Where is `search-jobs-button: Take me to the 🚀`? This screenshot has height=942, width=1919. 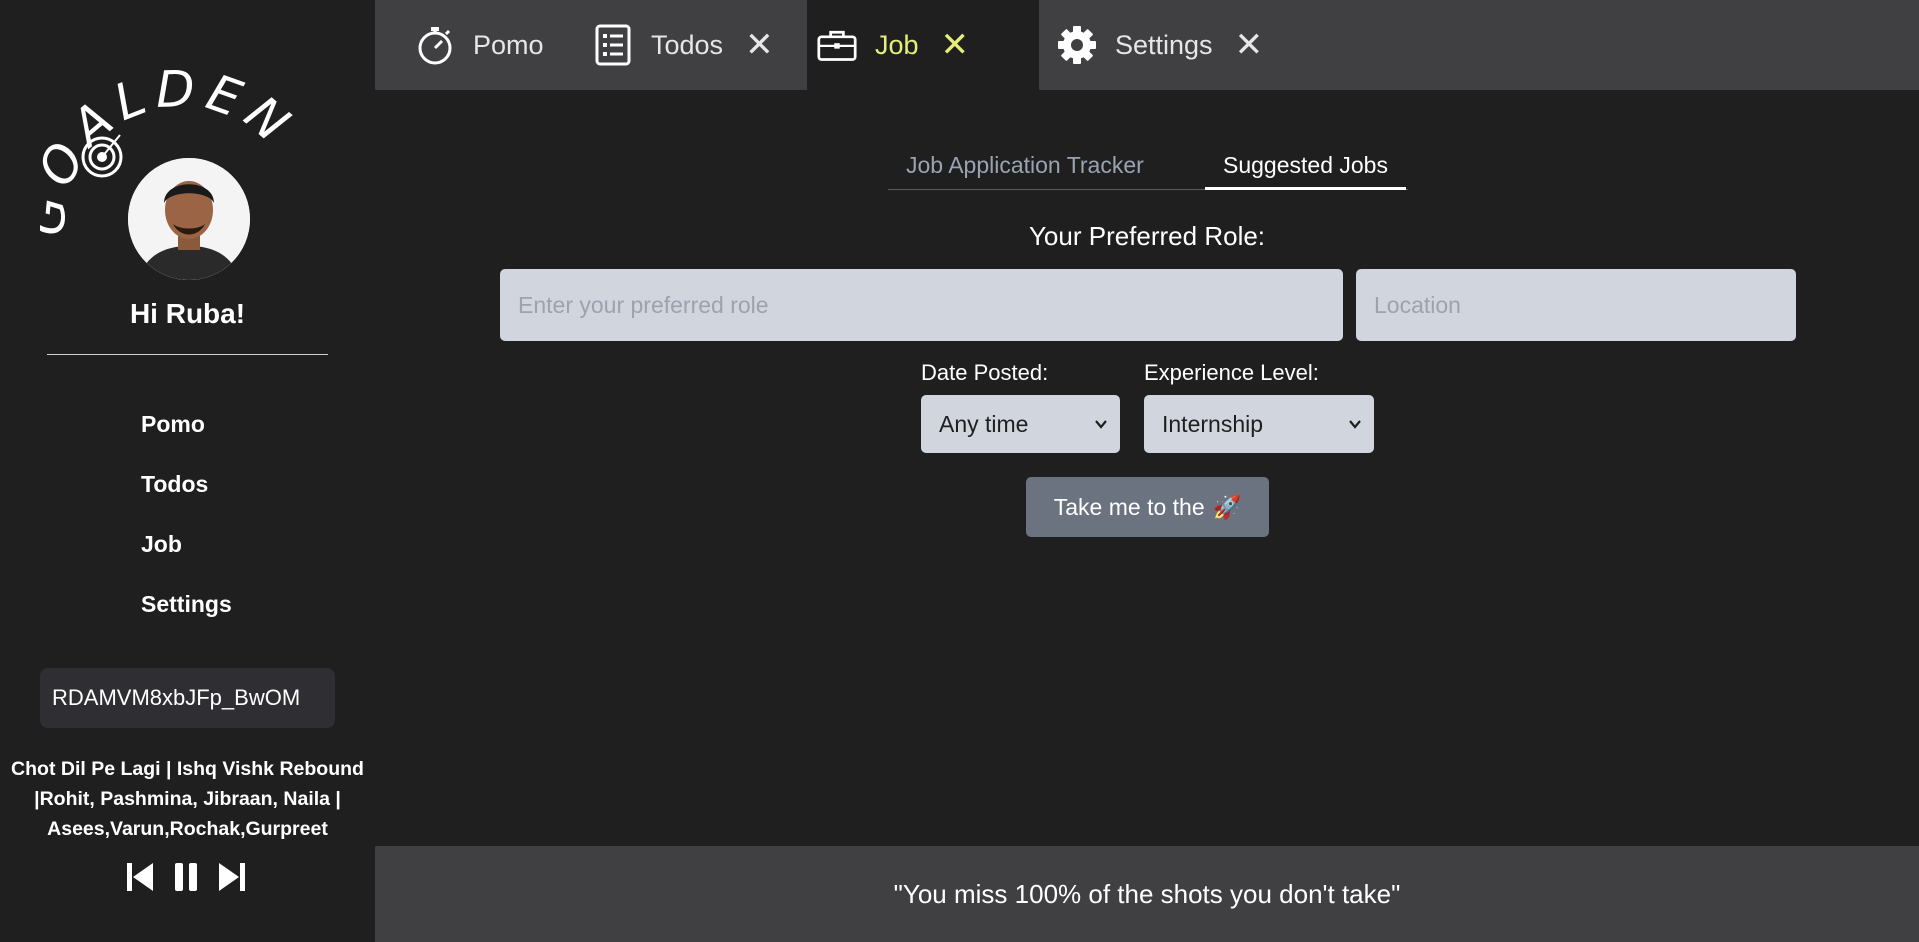
search-jobs-button: Take me to the 🚀 is located at coordinates (1147, 507).